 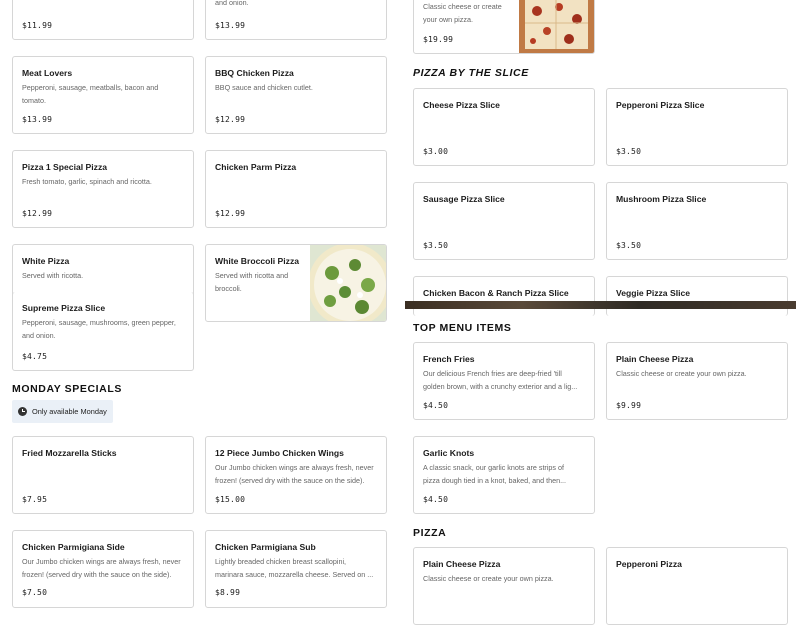 What do you see at coordinates (103, 475) in the screenshot?
I see `menu-item-card: Fried Mozzarella Sticks $7.95` at bounding box center [103, 475].